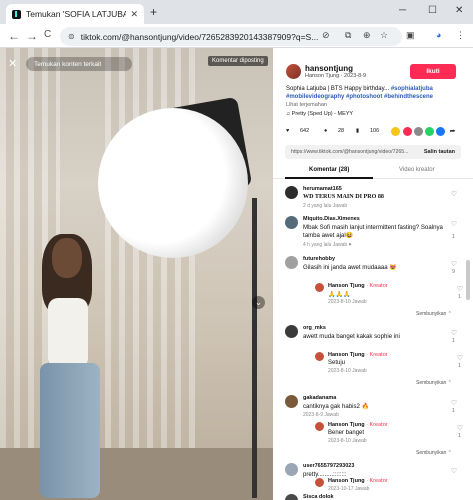  Describe the element at coordinates (12, 63) in the screenshot. I see `close-video-icon: ✕` at that location.